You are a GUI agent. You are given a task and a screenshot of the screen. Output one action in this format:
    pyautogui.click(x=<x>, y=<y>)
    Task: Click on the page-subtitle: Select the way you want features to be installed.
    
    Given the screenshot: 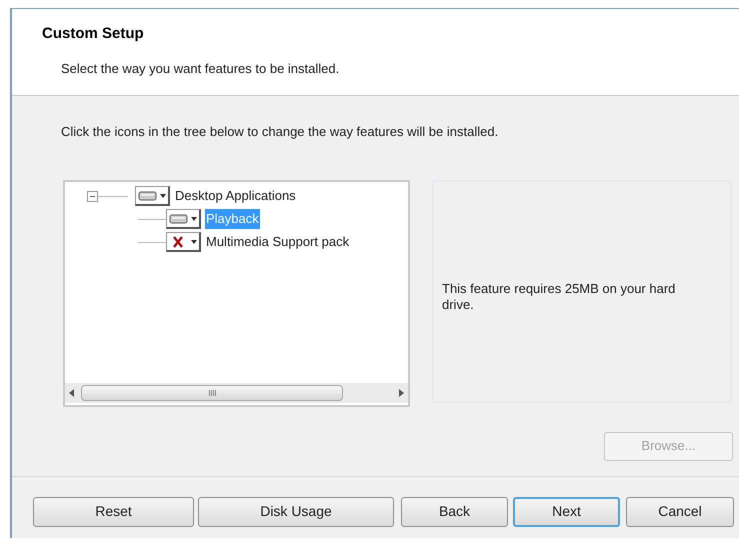 What is the action you would take?
    pyautogui.click(x=200, y=69)
    